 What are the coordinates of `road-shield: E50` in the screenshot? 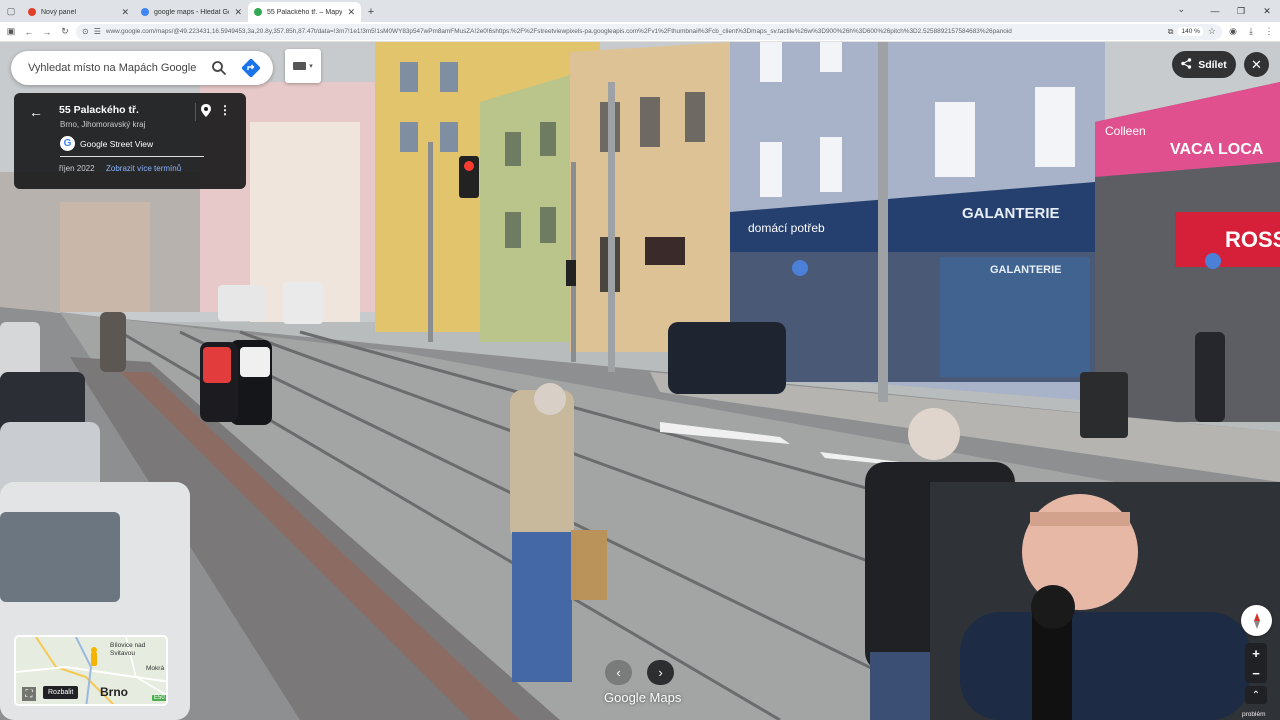 It's located at (159, 698).